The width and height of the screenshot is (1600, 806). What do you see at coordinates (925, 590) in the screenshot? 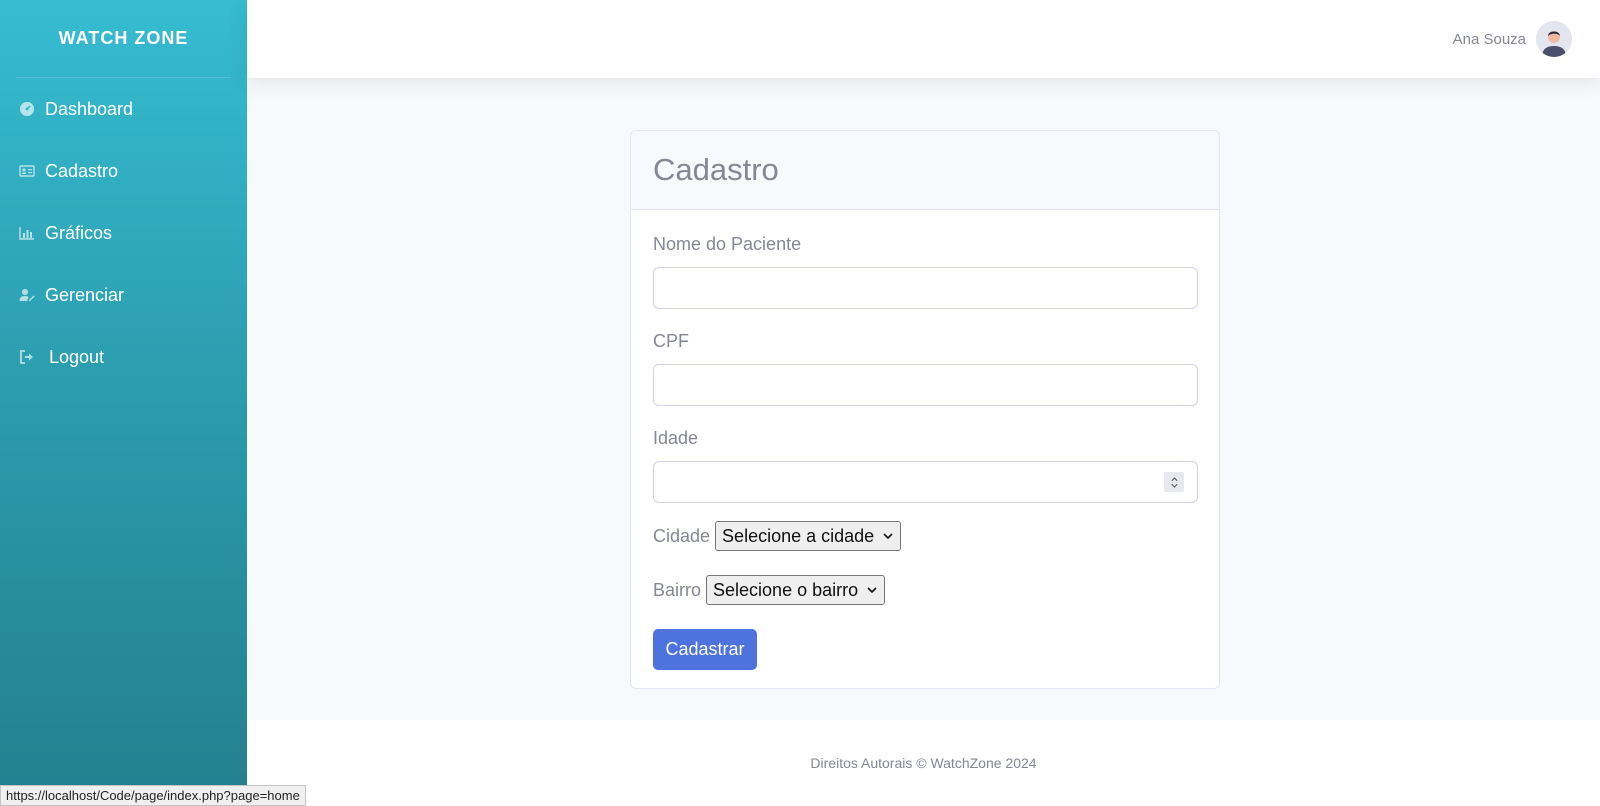
I see `bairro-row: Bairro Selecione o bairro` at bounding box center [925, 590].